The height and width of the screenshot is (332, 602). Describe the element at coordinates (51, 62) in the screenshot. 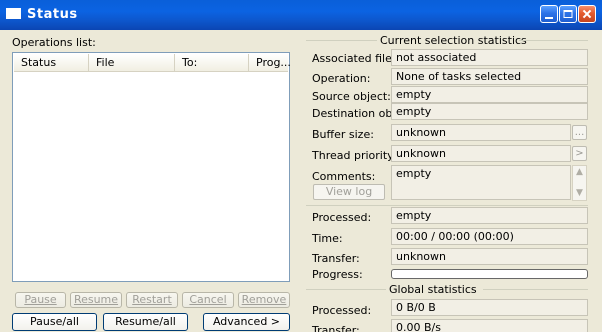

I see `column-status: Status` at that location.